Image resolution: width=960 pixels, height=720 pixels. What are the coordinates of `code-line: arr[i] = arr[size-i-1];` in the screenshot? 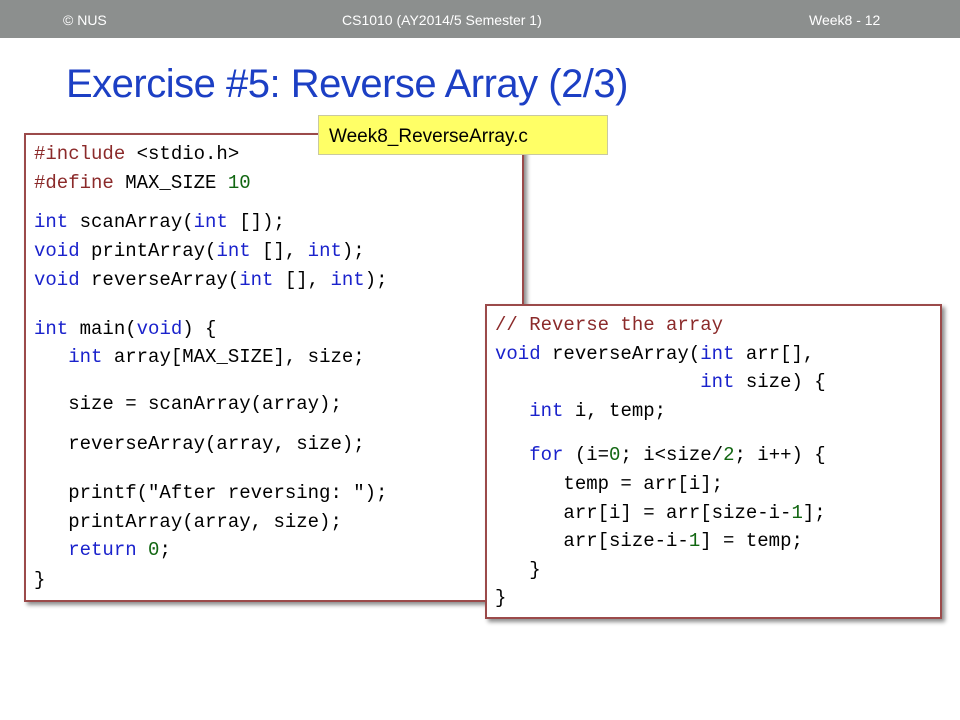 It's located at (660, 513).